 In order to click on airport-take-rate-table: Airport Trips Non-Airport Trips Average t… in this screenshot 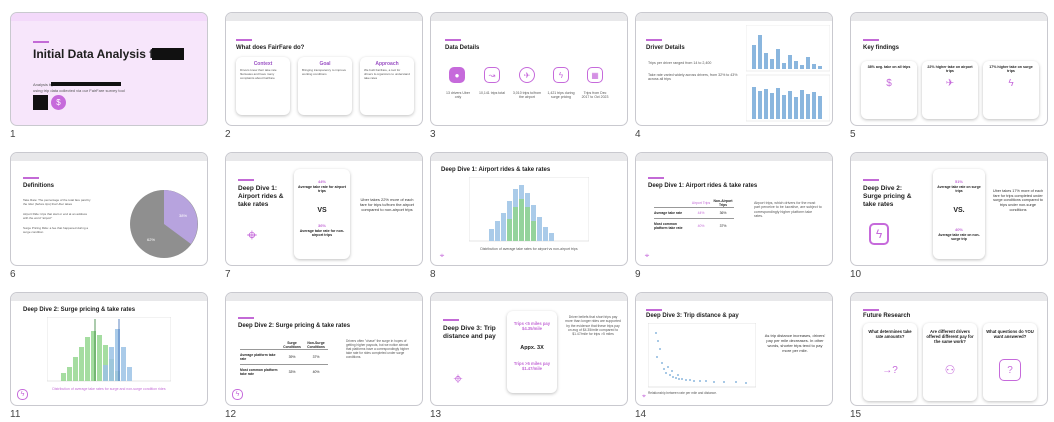, I will do `click(694, 216)`.